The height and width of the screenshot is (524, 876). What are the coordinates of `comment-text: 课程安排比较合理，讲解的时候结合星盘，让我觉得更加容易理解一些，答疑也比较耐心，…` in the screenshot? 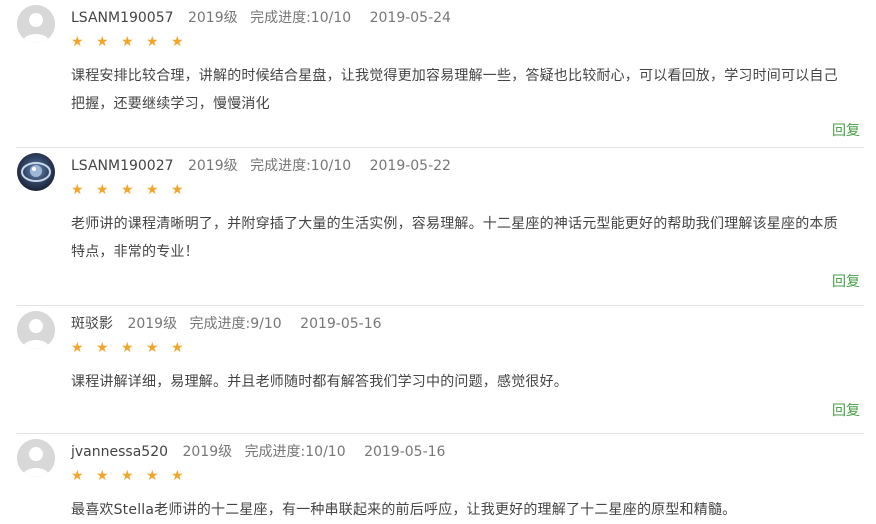 It's located at (454, 90).